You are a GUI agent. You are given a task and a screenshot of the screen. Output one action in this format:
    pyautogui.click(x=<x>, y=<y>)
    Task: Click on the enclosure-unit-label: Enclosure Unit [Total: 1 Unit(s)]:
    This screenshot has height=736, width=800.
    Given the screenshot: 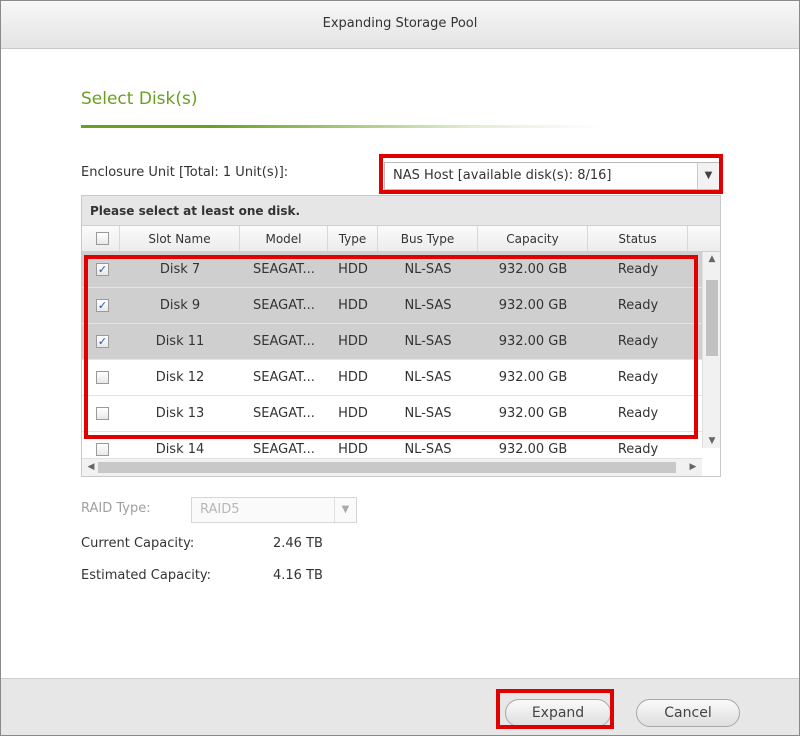 What is the action you would take?
    pyautogui.click(x=185, y=172)
    